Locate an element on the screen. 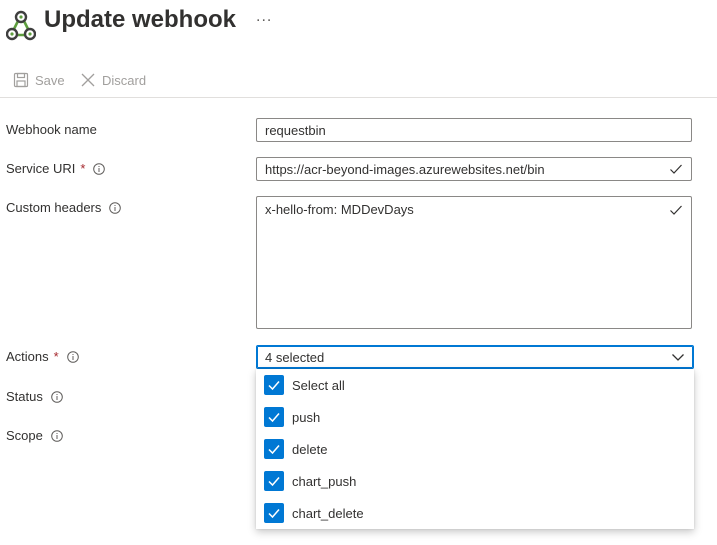  option-label: chart_delete is located at coordinates (328, 513).